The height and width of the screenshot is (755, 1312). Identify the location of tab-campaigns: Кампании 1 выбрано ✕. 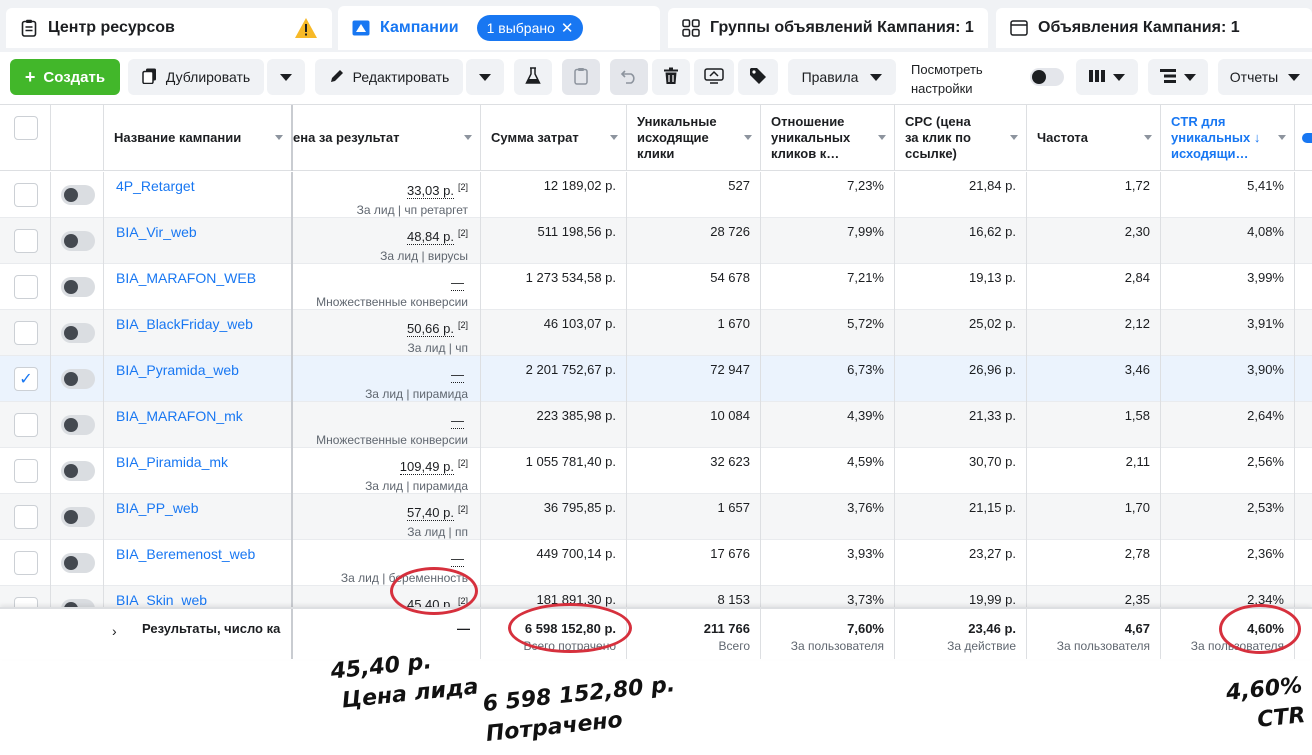
(499, 28).